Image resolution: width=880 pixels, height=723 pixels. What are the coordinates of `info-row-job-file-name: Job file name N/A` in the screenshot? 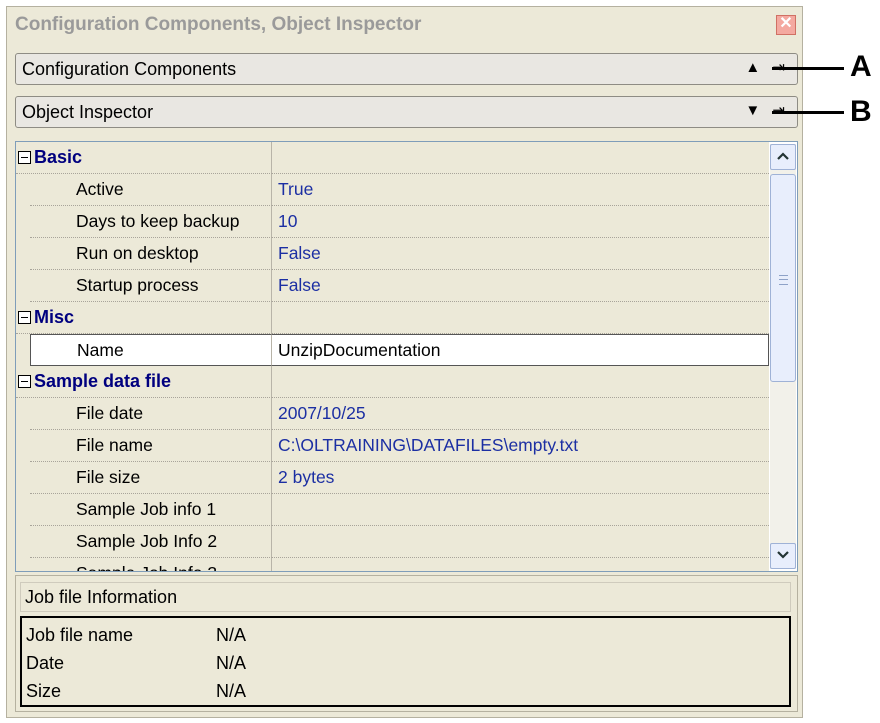 It's located at (136, 635).